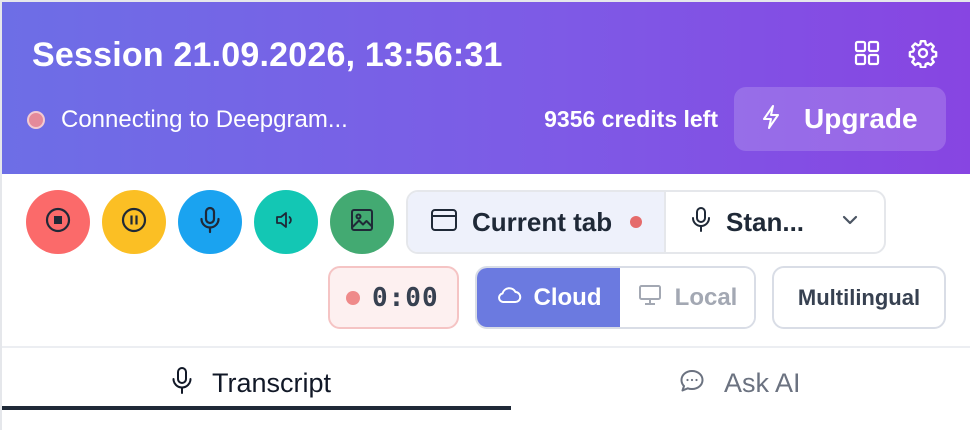 Image resolution: width=970 pixels, height=430 pixels. Describe the element at coordinates (444, 222) in the screenshot. I see `browser-tab-icon` at that location.